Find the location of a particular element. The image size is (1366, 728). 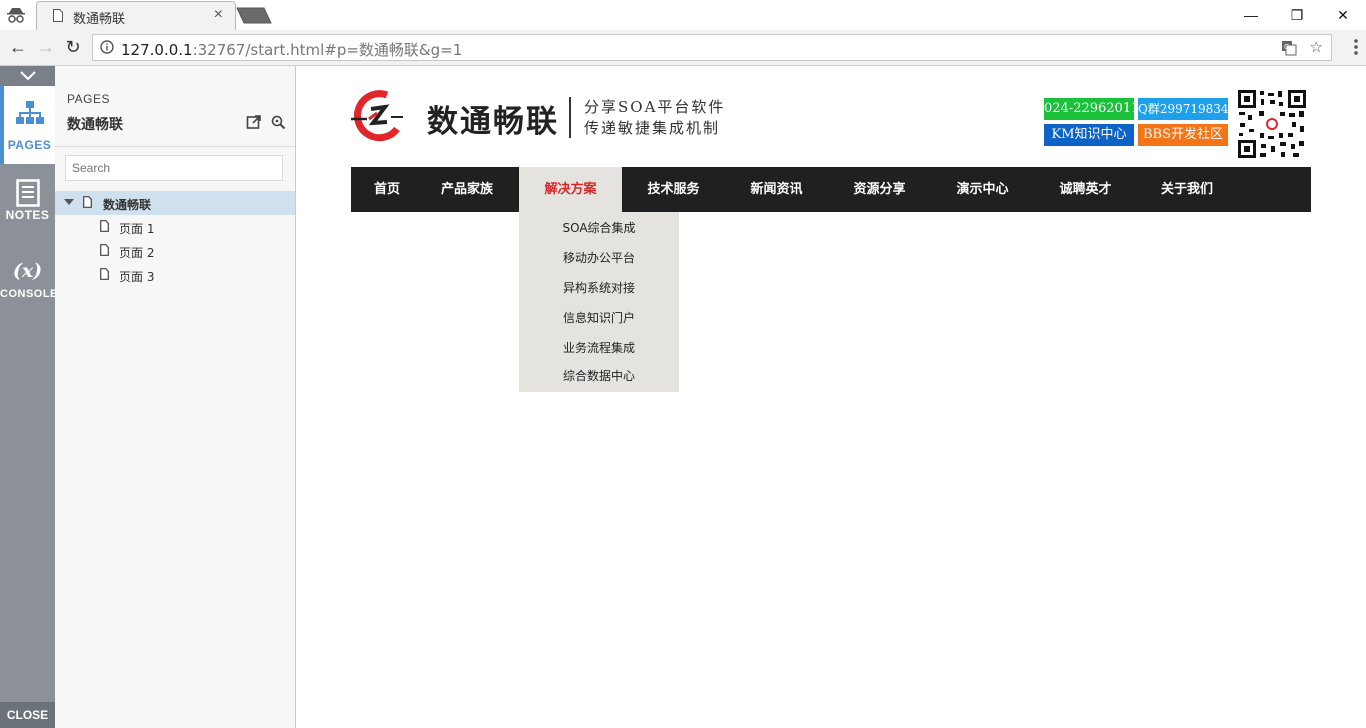

qq-group-badge: Q群299719834 is located at coordinates (1183, 109).